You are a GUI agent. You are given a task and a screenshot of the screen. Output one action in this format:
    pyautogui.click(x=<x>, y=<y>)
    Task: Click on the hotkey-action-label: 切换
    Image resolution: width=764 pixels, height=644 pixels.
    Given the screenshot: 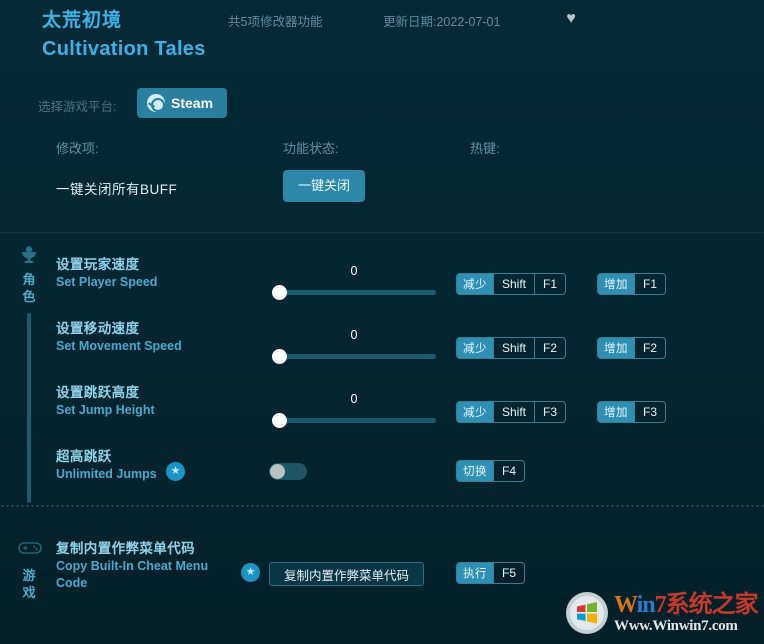 What is the action you would take?
    pyautogui.click(x=475, y=471)
    